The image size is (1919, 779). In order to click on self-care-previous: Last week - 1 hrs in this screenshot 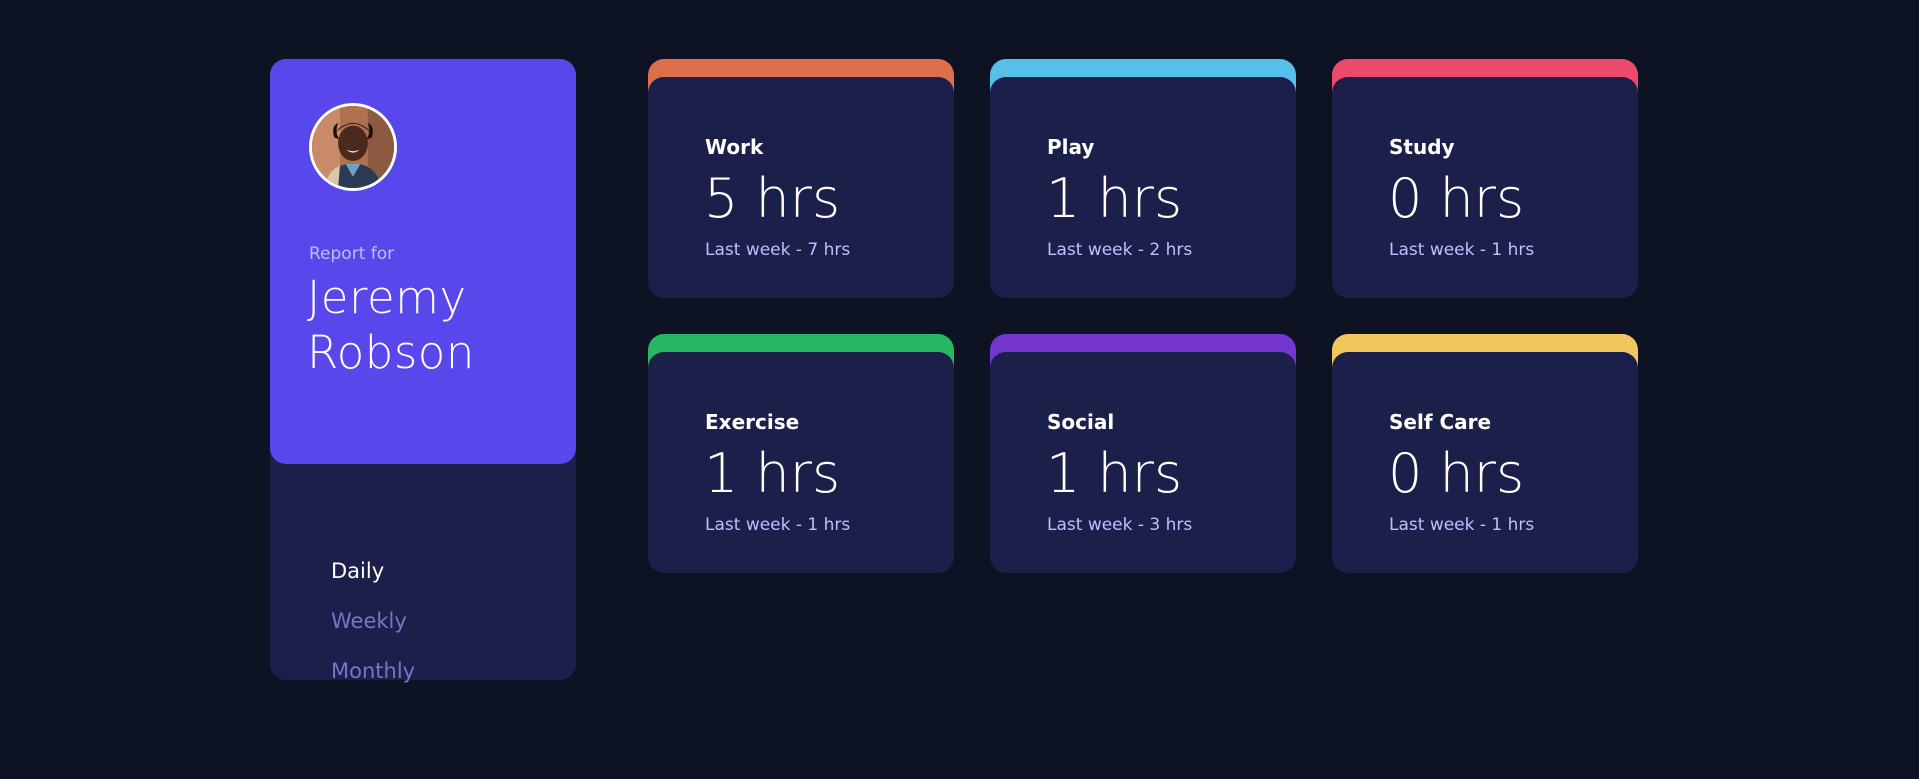, I will do `click(1462, 525)`.